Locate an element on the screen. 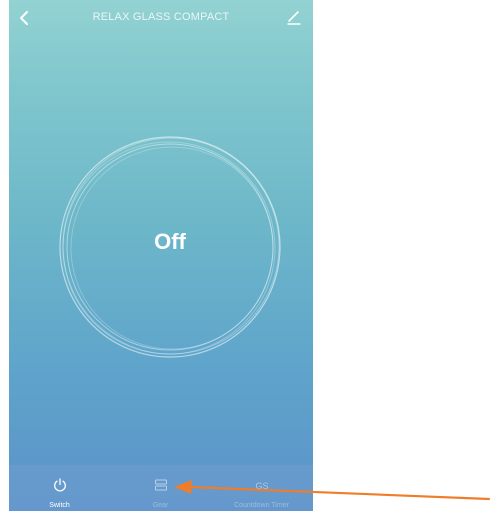 Image resolution: width=493 pixels, height=511 pixels. tab-switch-label: Switch is located at coordinates (59, 505).